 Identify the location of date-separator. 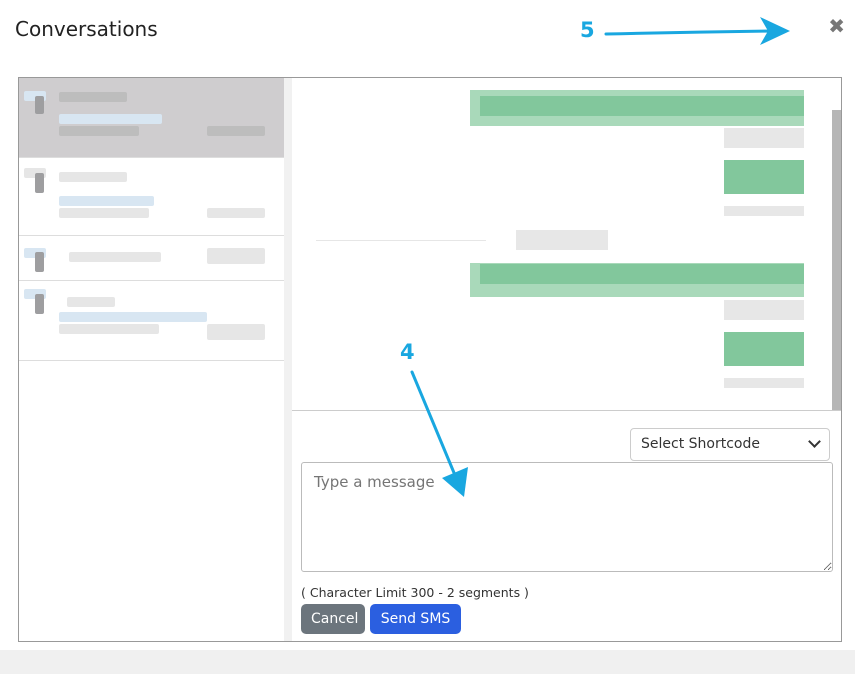
(401, 240).